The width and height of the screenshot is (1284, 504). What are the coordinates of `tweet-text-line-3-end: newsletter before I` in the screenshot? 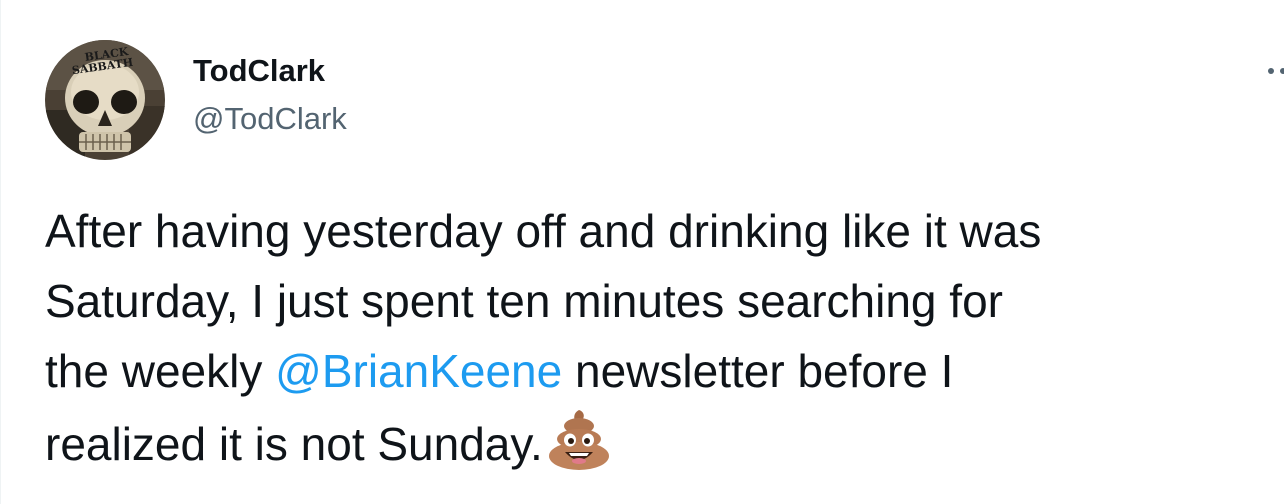 It's located at (758, 371).